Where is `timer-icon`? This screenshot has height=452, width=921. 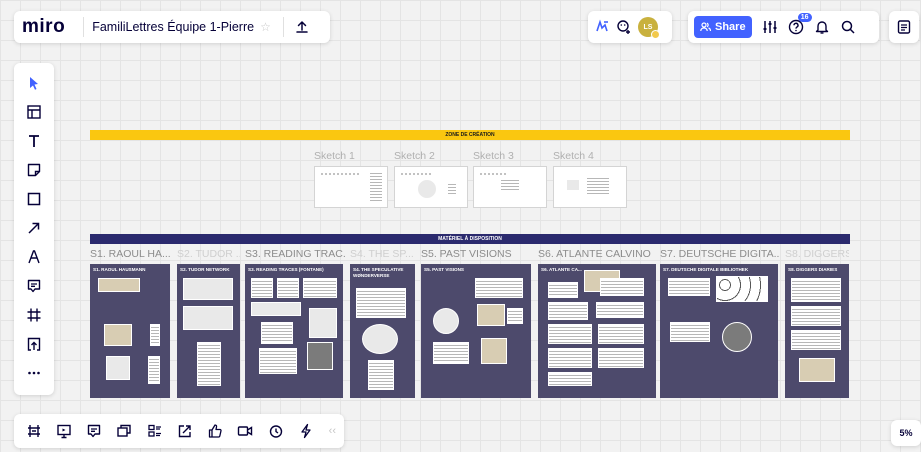
timer-icon is located at coordinates (275, 431).